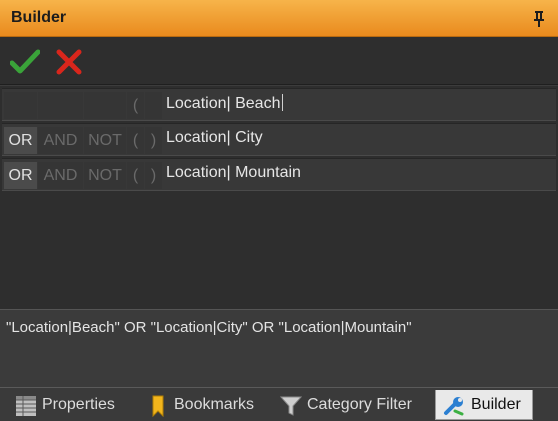 This screenshot has height=421, width=558. Describe the element at coordinates (25, 62) in the screenshot. I see `checkmark-icon` at that location.